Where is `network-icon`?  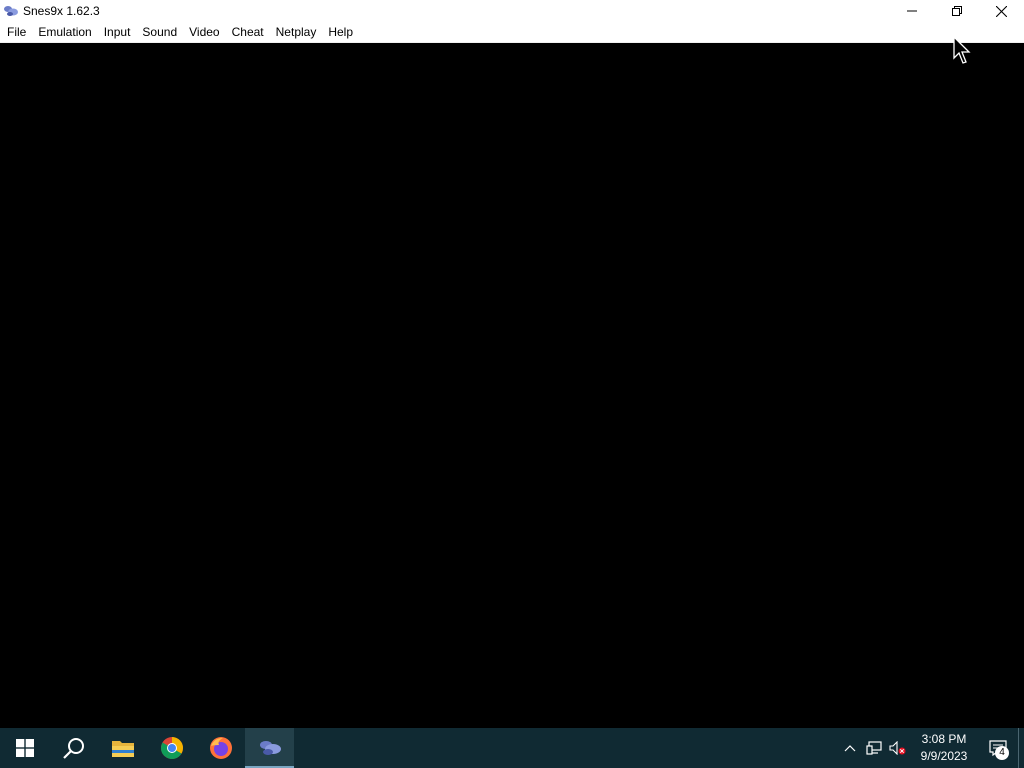
network-icon is located at coordinates (874, 748).